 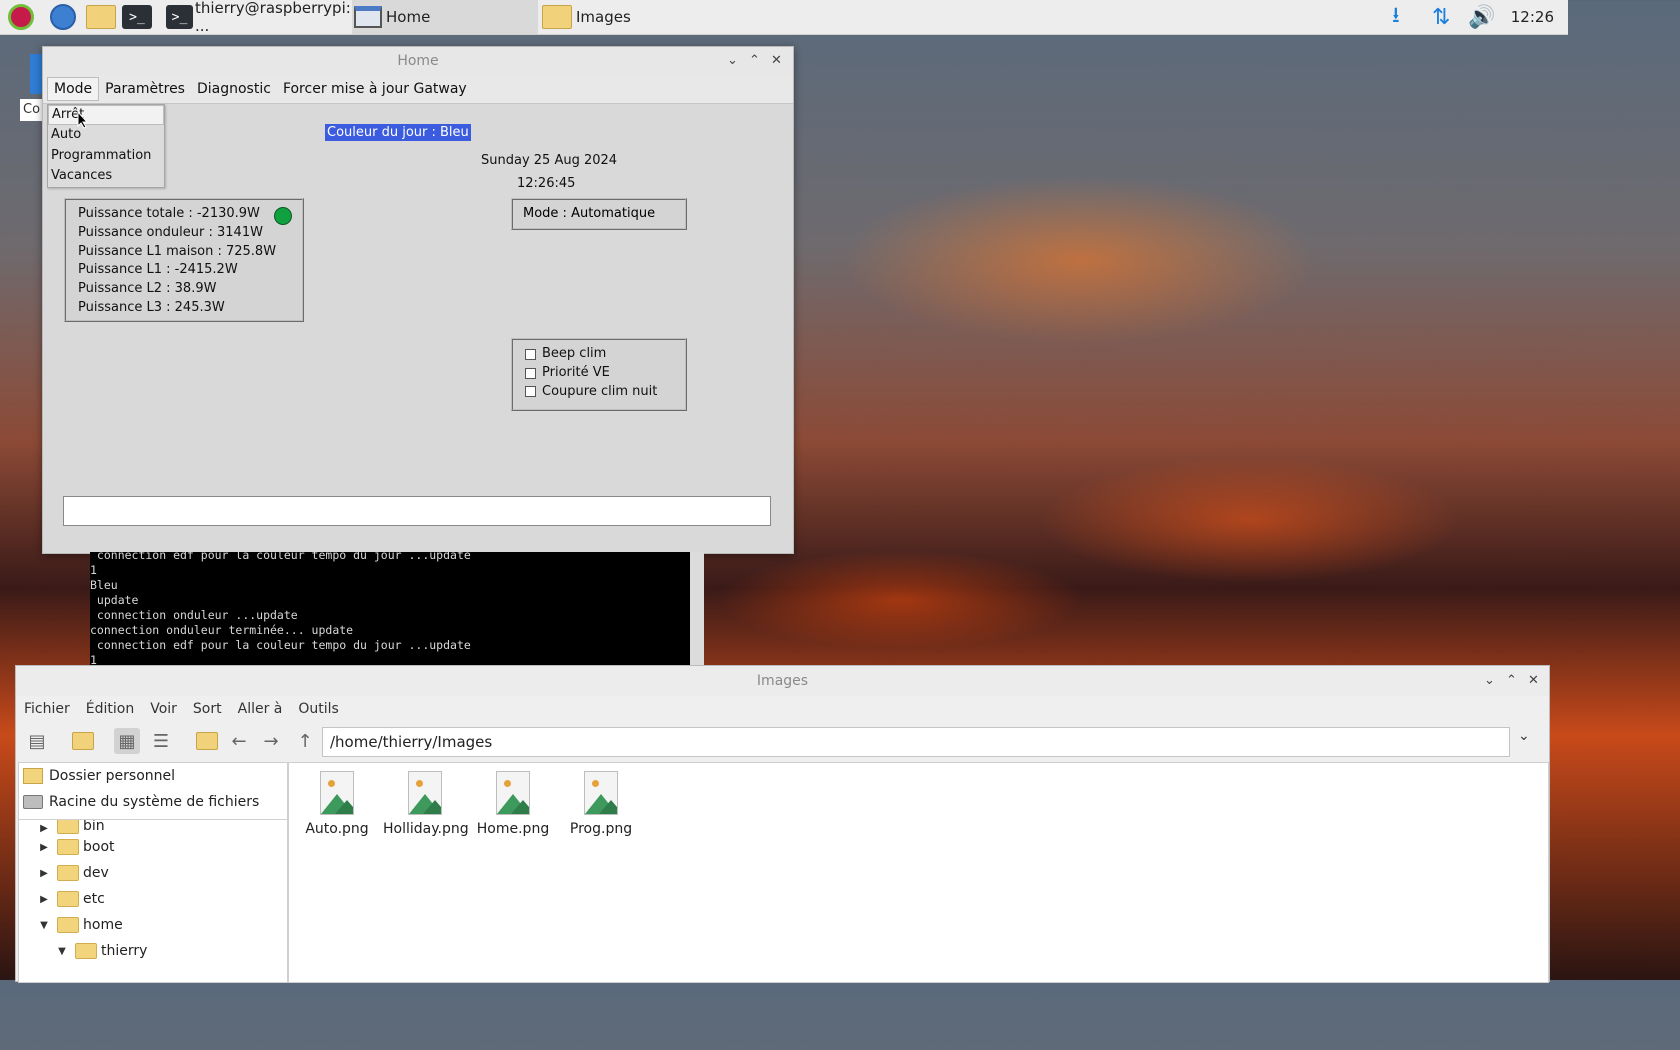 I want to click on tree-item-label: home, so click(x=103, y=925).